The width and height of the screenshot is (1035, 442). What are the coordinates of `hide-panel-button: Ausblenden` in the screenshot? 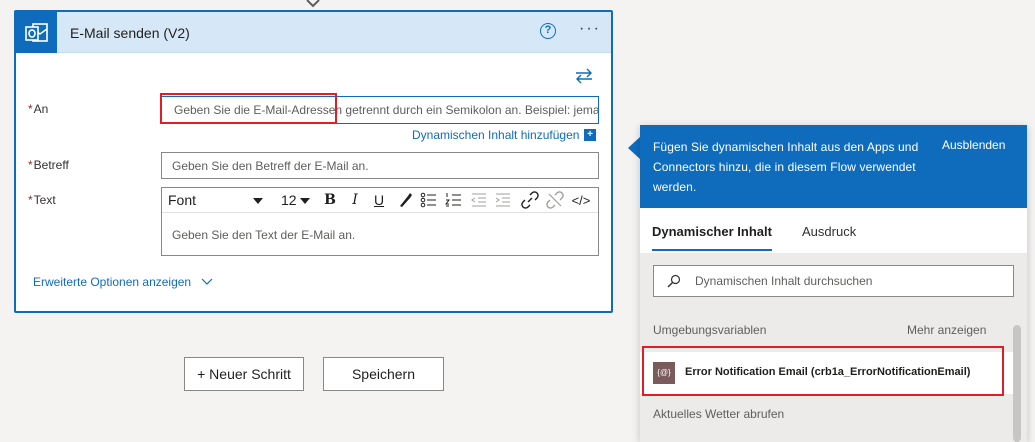 It's located at (973, 145).